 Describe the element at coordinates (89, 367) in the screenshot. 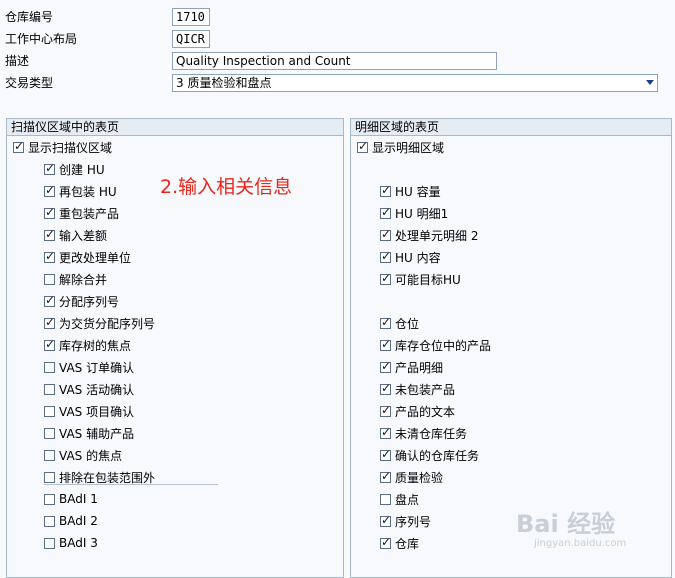

I see `scanner-checkbox-9: VAS 订单确认` at that location.